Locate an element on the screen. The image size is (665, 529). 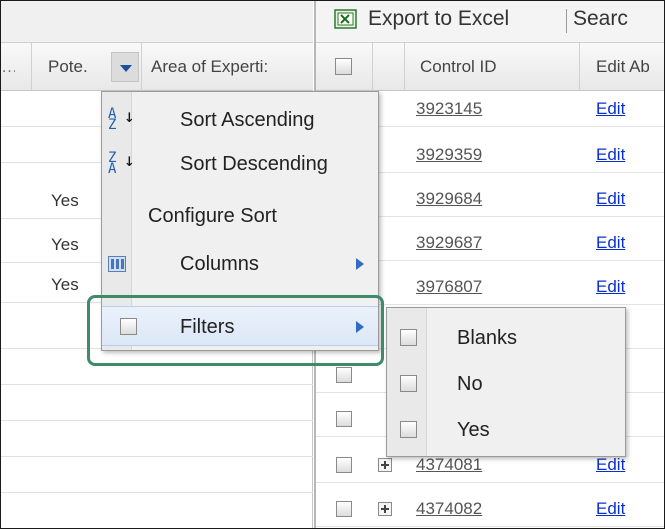
export-to-excel-button: Export to Excel is located at coordinates (438, 19).